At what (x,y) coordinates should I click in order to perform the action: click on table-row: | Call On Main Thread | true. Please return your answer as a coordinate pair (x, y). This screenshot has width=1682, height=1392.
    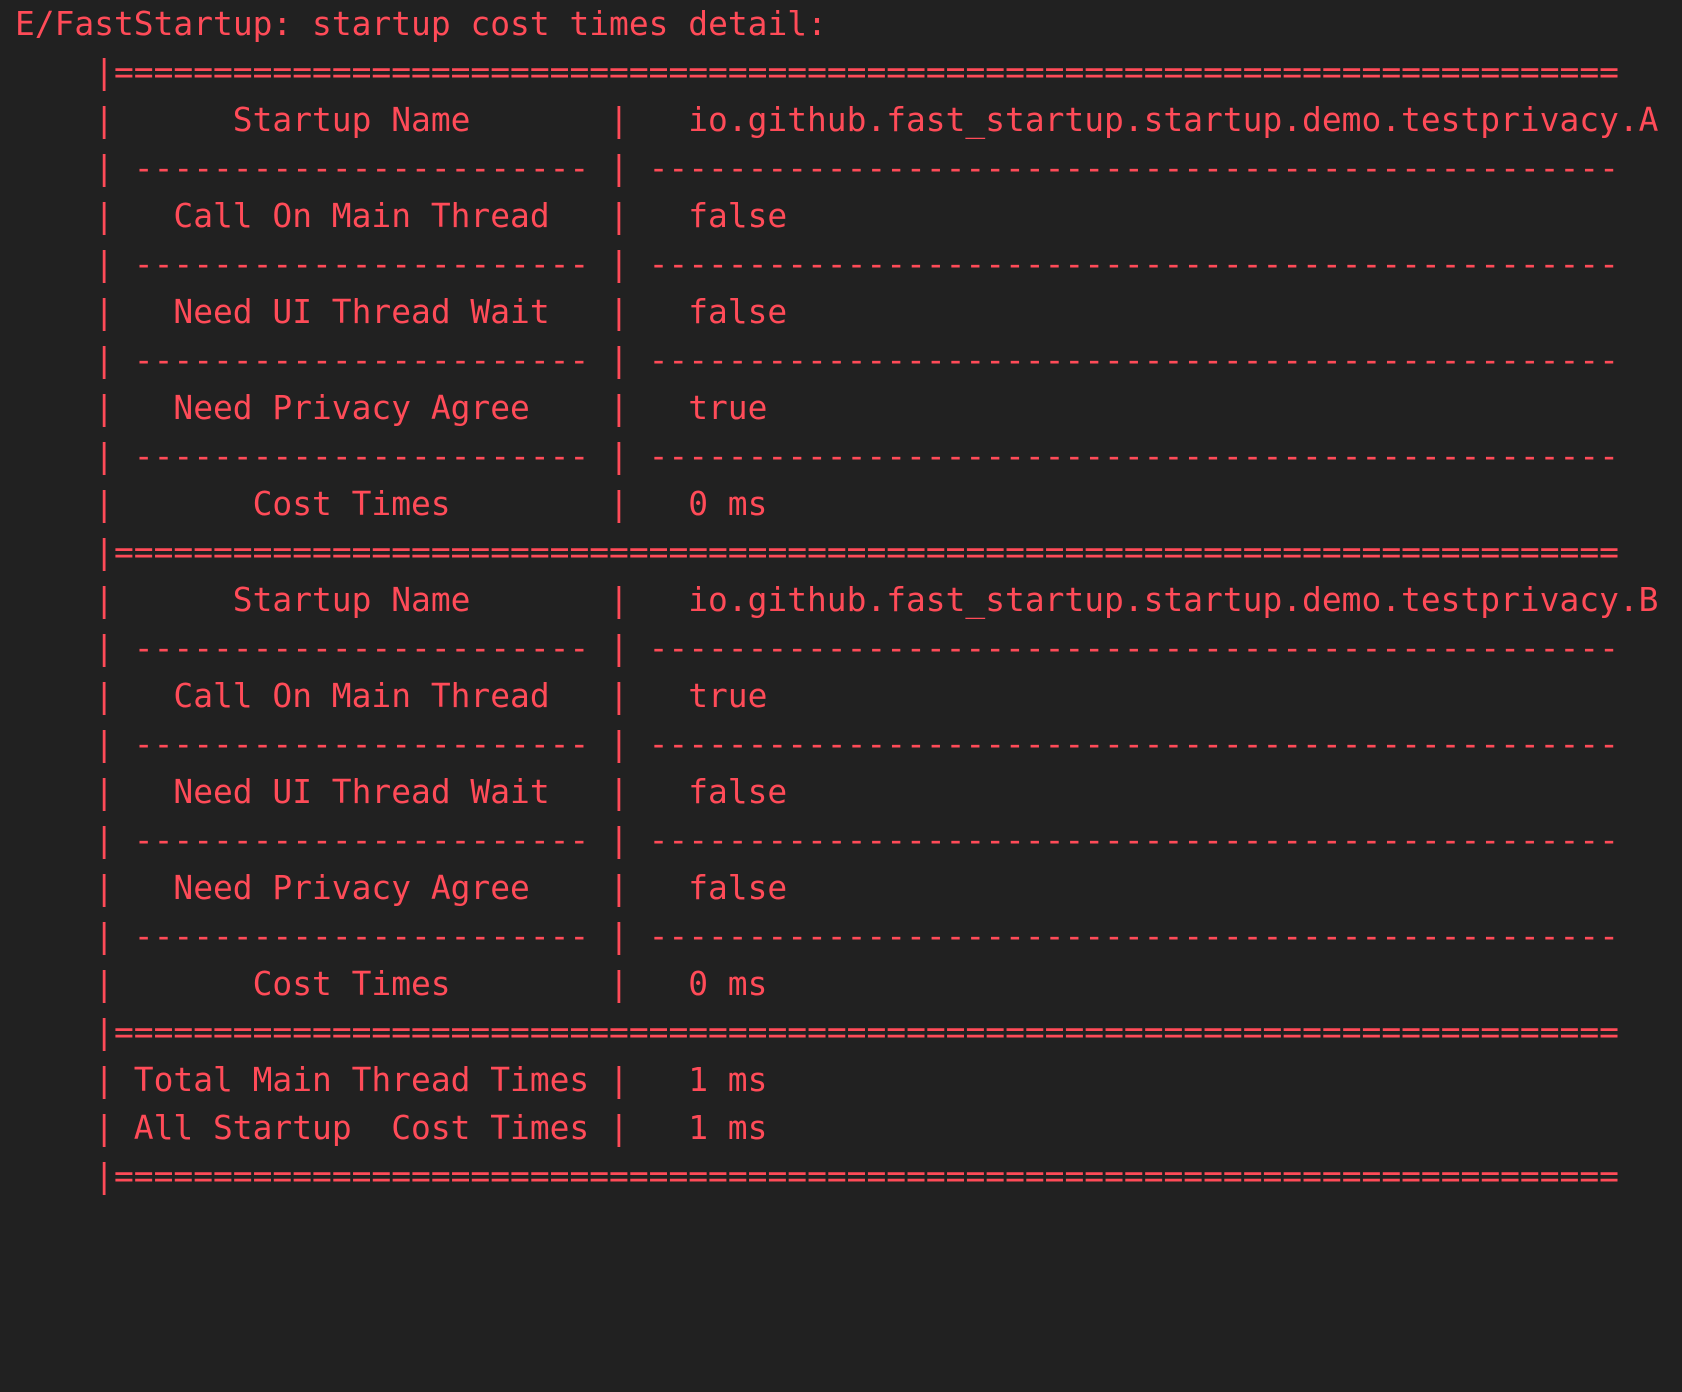
    Looking at the image, I should click on (841, 696).